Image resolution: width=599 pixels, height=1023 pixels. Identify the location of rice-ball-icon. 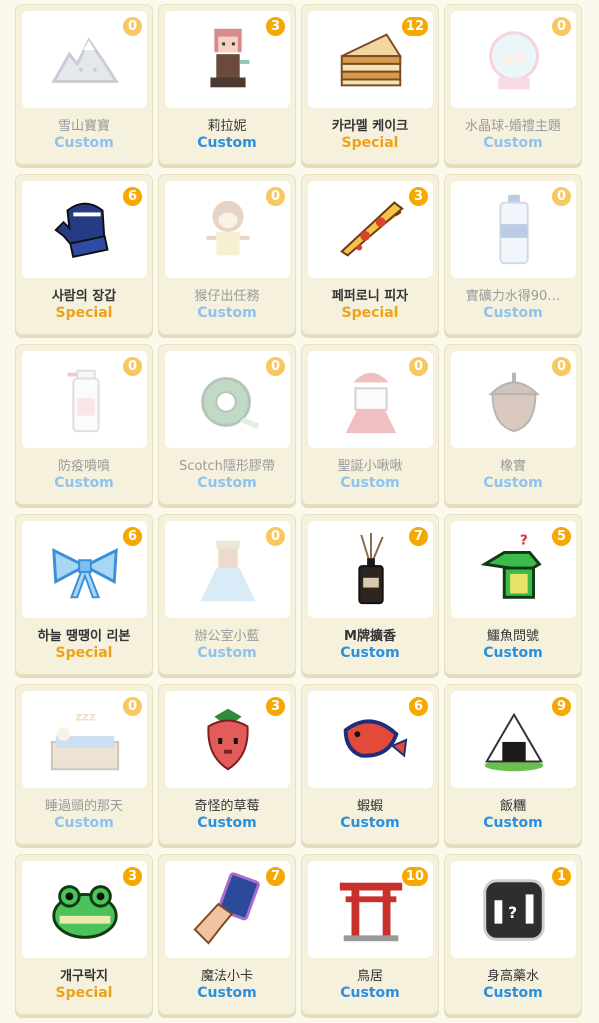
(513, 741).